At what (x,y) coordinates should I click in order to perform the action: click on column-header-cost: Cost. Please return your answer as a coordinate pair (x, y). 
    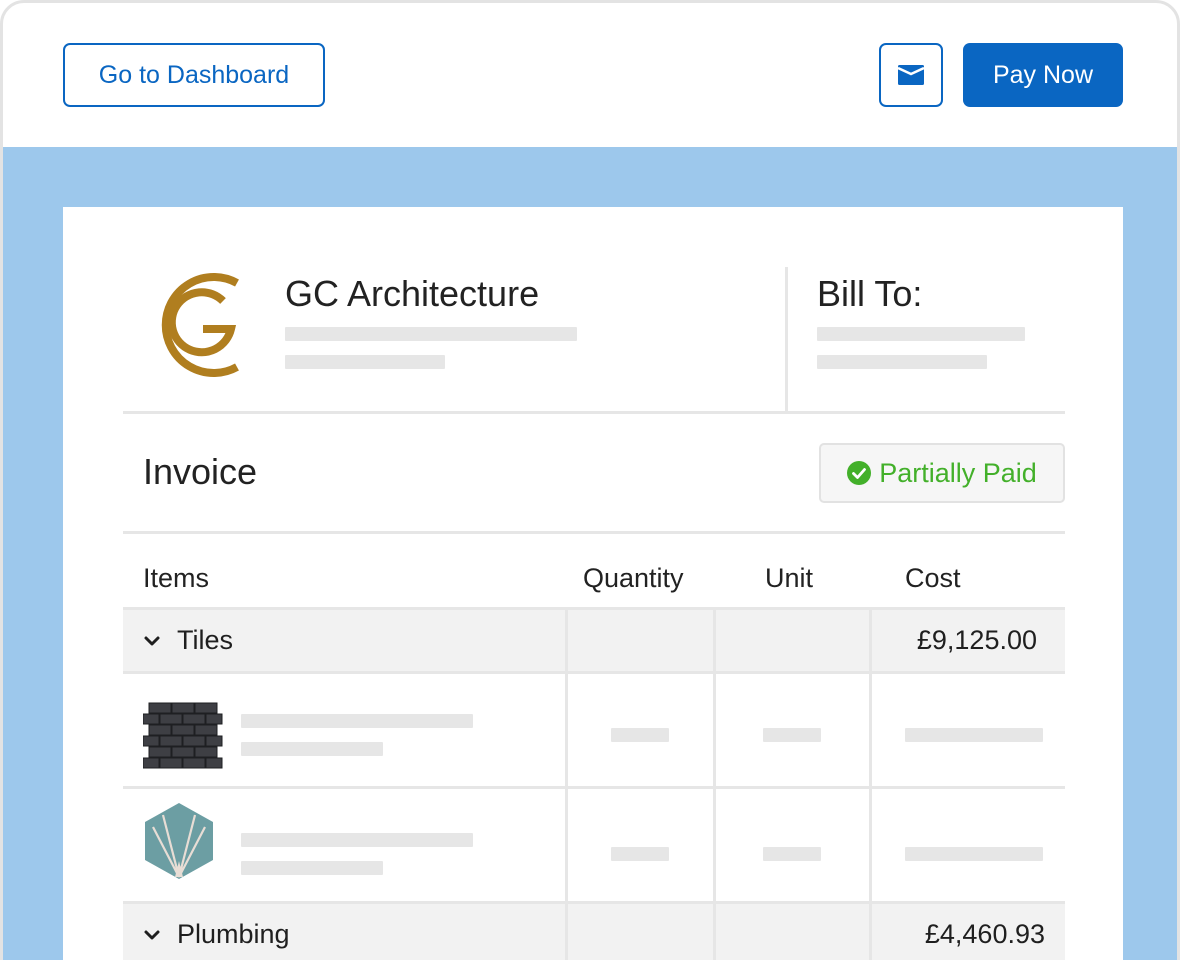
    Looking at the image, I should click on (933, 578).